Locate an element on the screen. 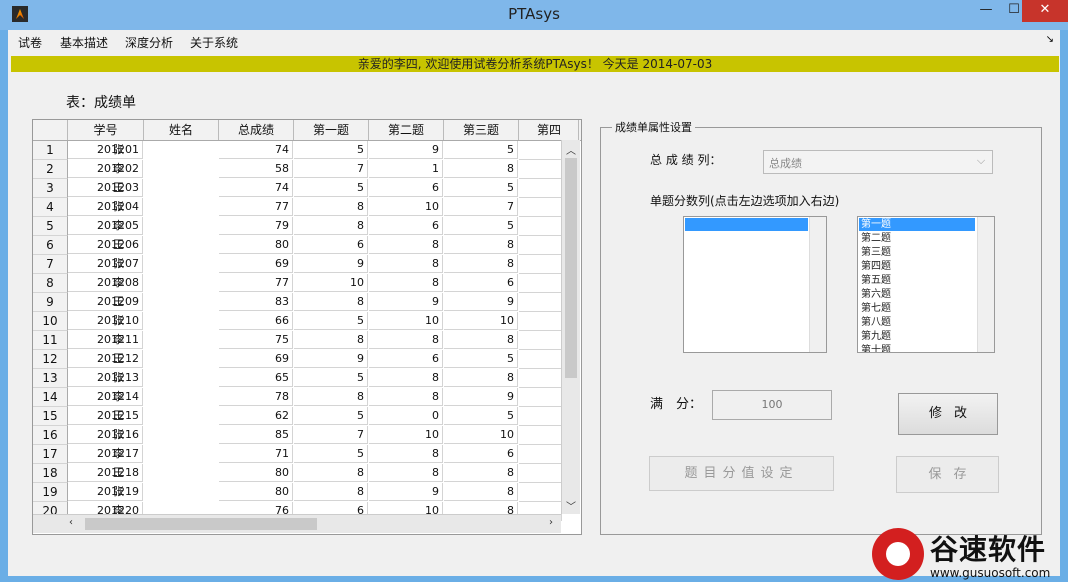  table-row: 11 201211 李 75 8 8 8 is located at coordinates (297, 340).